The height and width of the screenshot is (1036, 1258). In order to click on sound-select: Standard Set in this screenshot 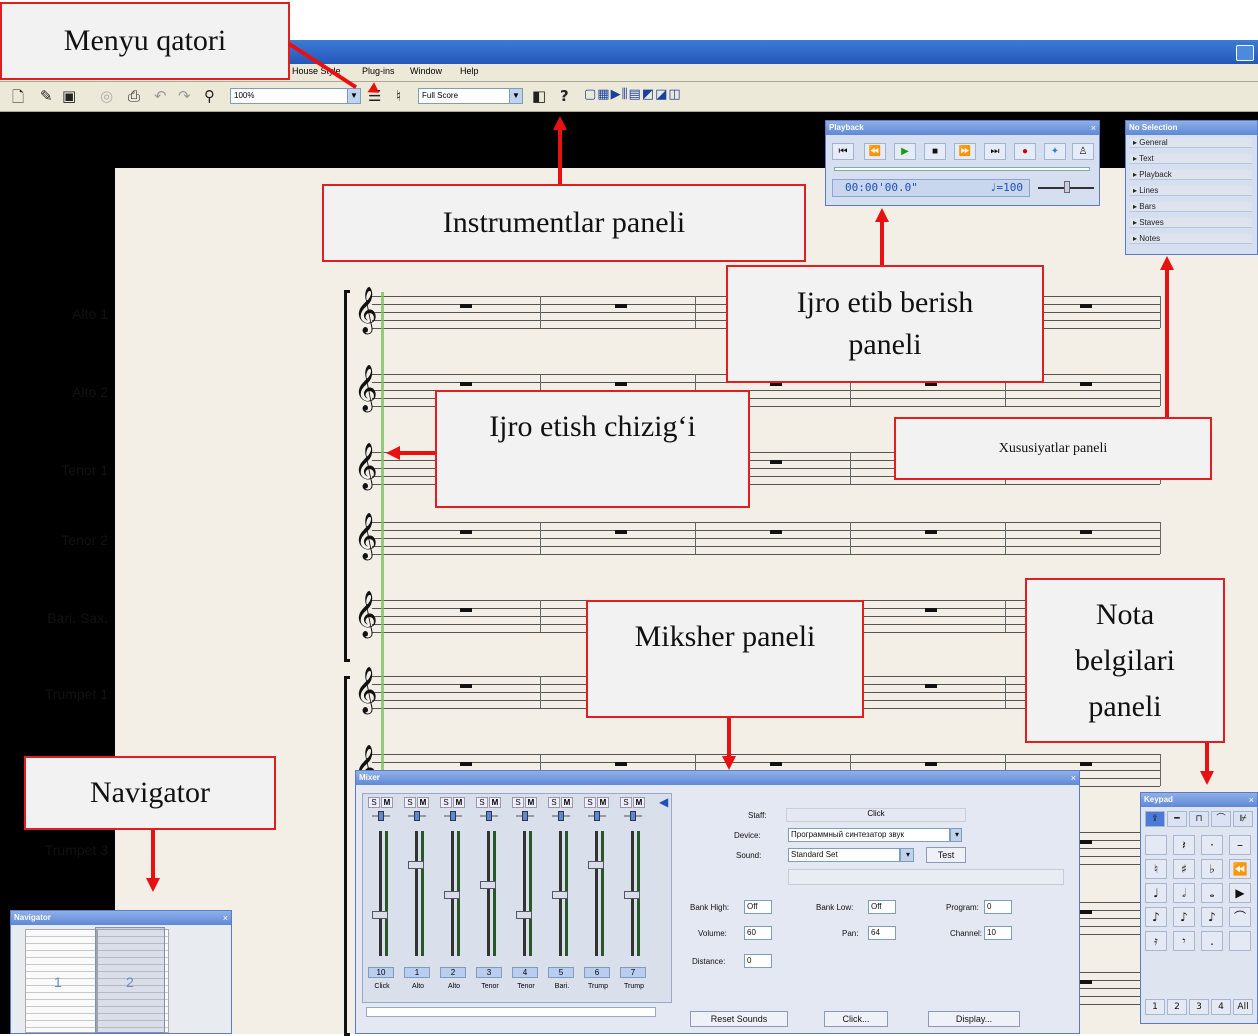, I will do `click(844, 855)`.